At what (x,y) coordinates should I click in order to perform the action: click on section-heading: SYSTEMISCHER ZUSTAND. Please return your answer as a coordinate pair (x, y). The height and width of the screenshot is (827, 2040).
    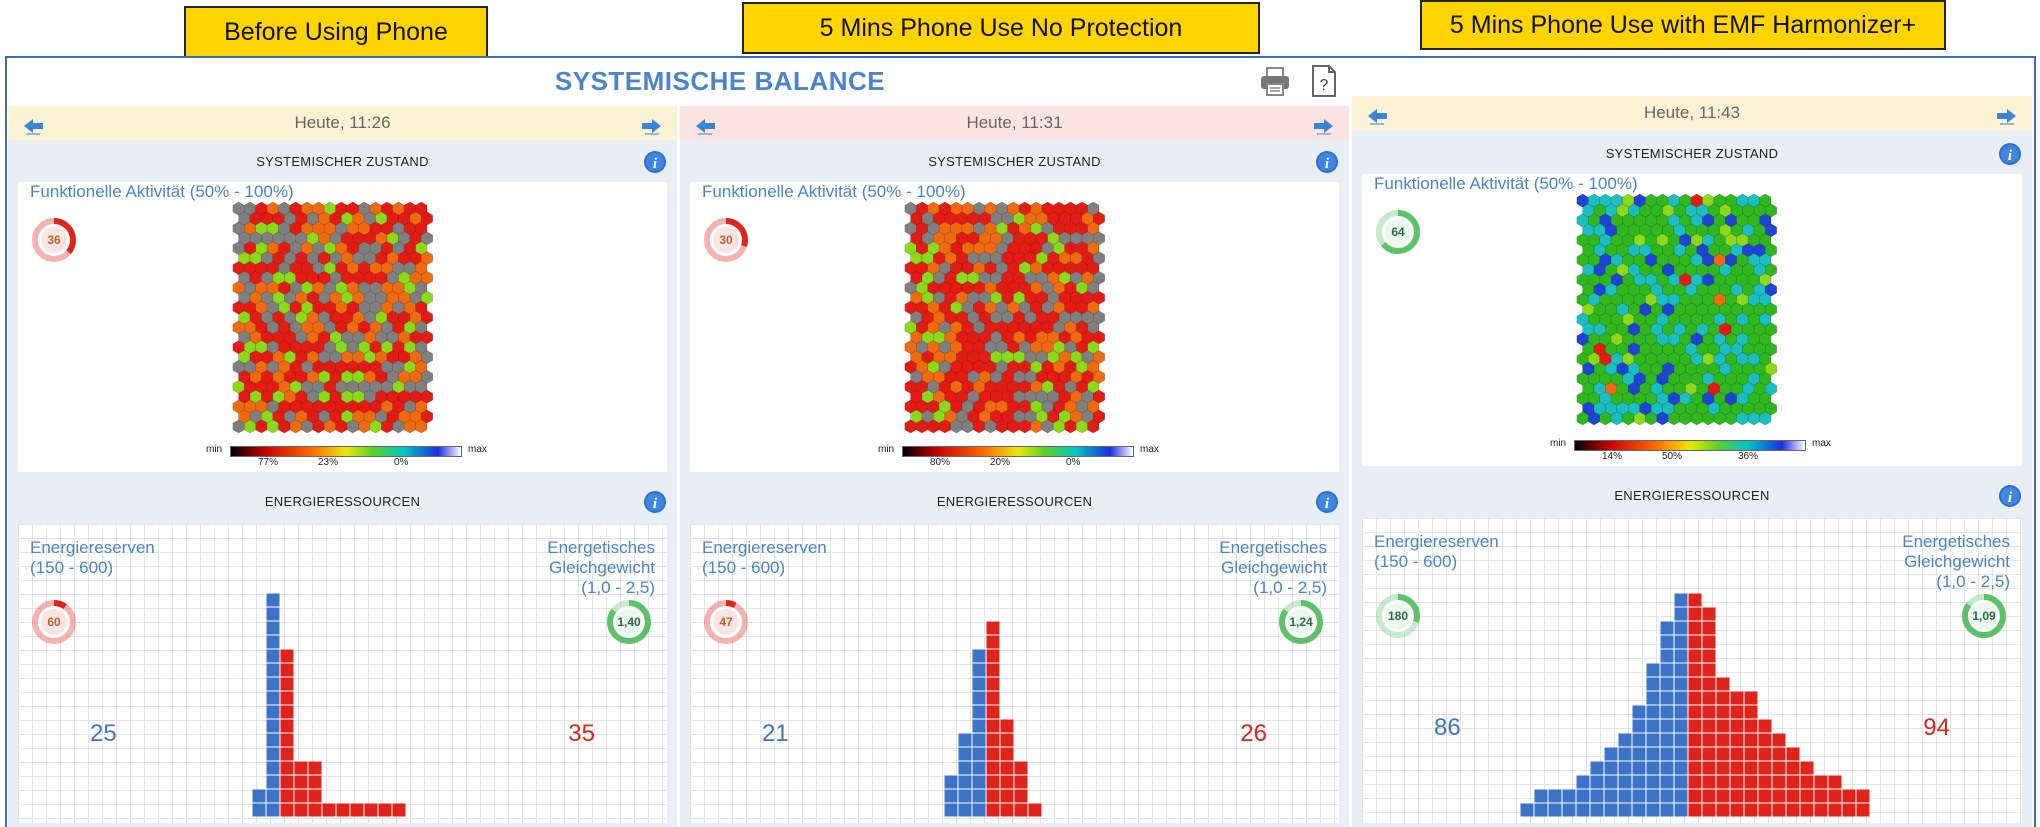
    Looking at the image, I should click on (342, 161).